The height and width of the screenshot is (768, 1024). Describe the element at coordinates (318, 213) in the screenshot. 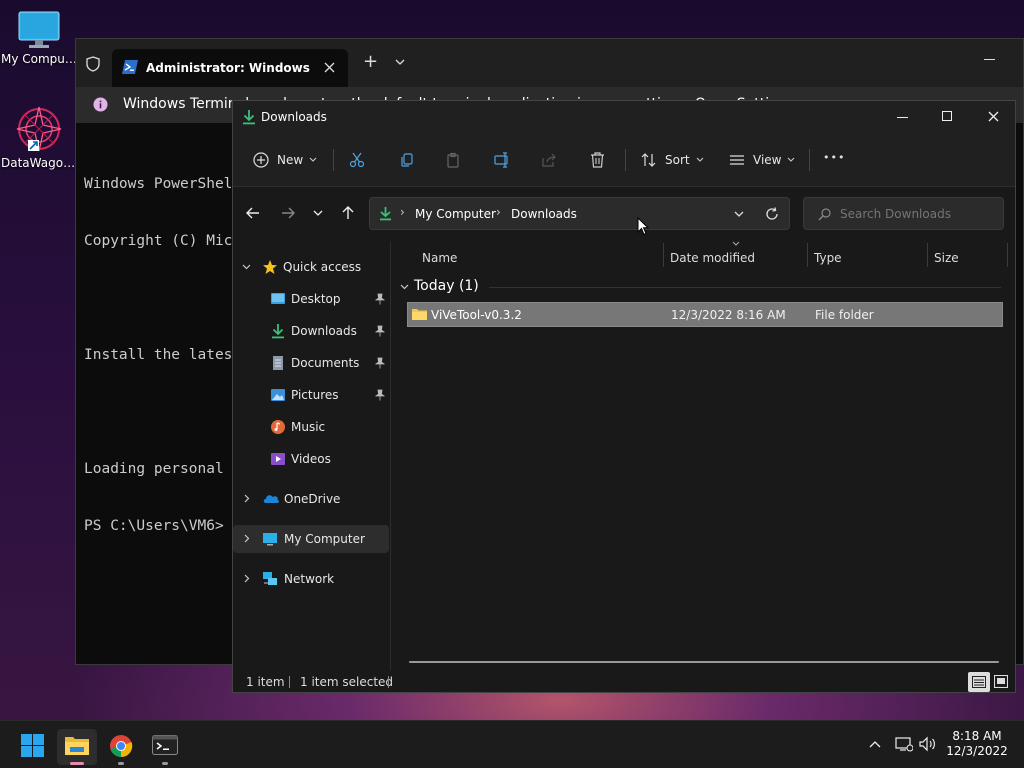

I see `recent-locations-chevron-icon` at that location.